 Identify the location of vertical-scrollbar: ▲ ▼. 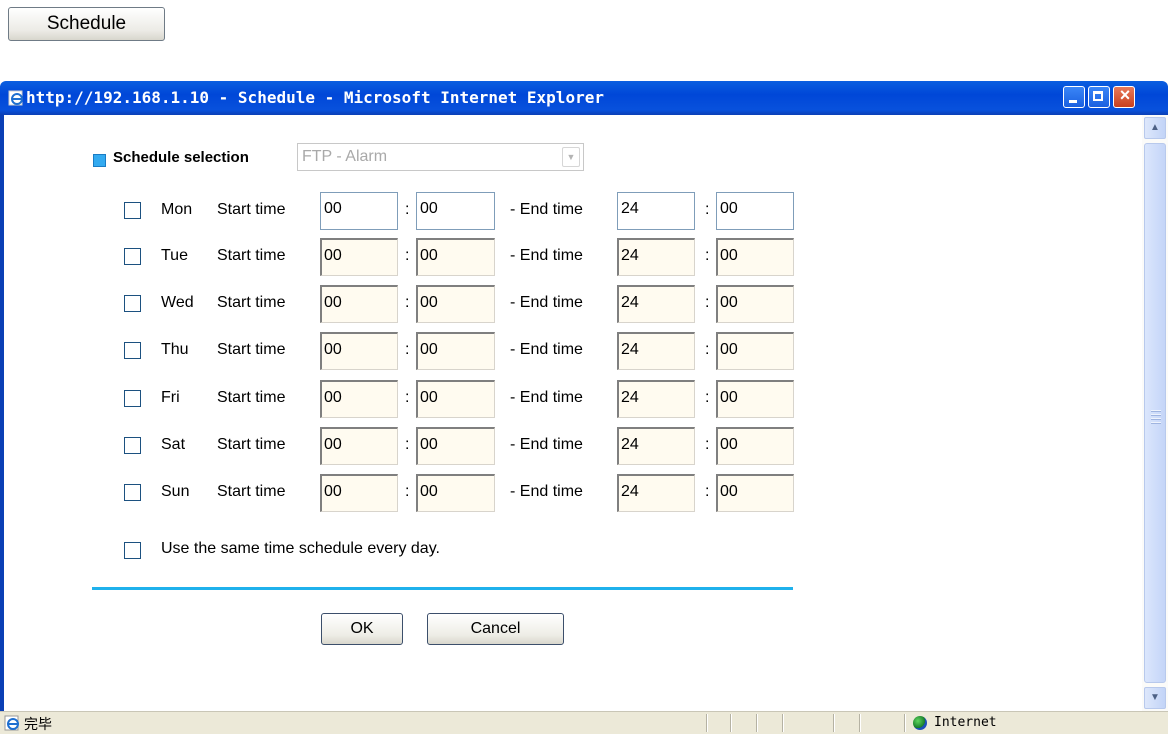
(1155, 413).